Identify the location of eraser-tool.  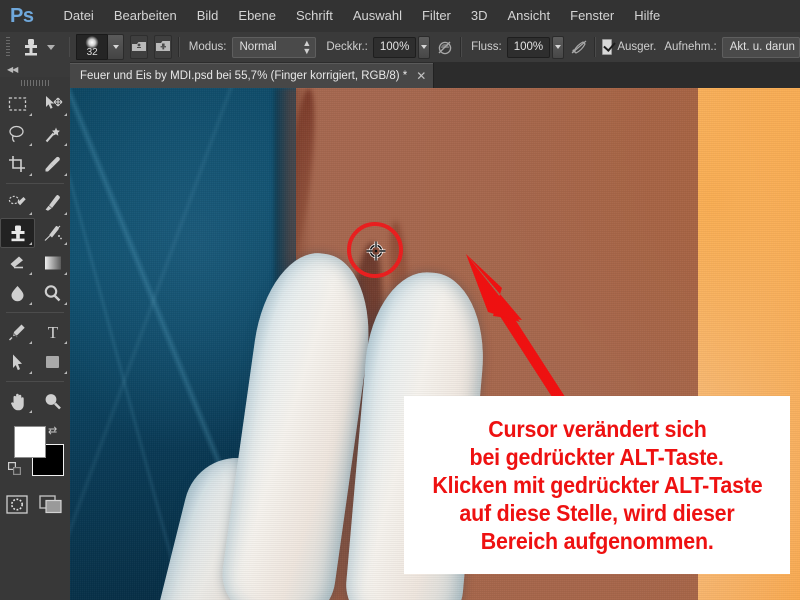
(17, 263).